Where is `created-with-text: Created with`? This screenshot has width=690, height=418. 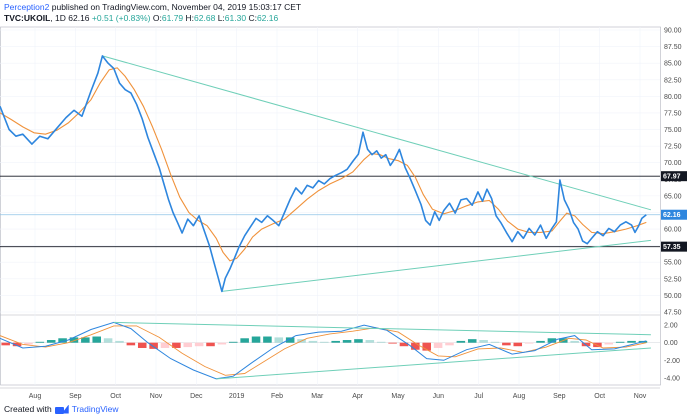 created-with-text: Created with is located at coordinates (28, 409).